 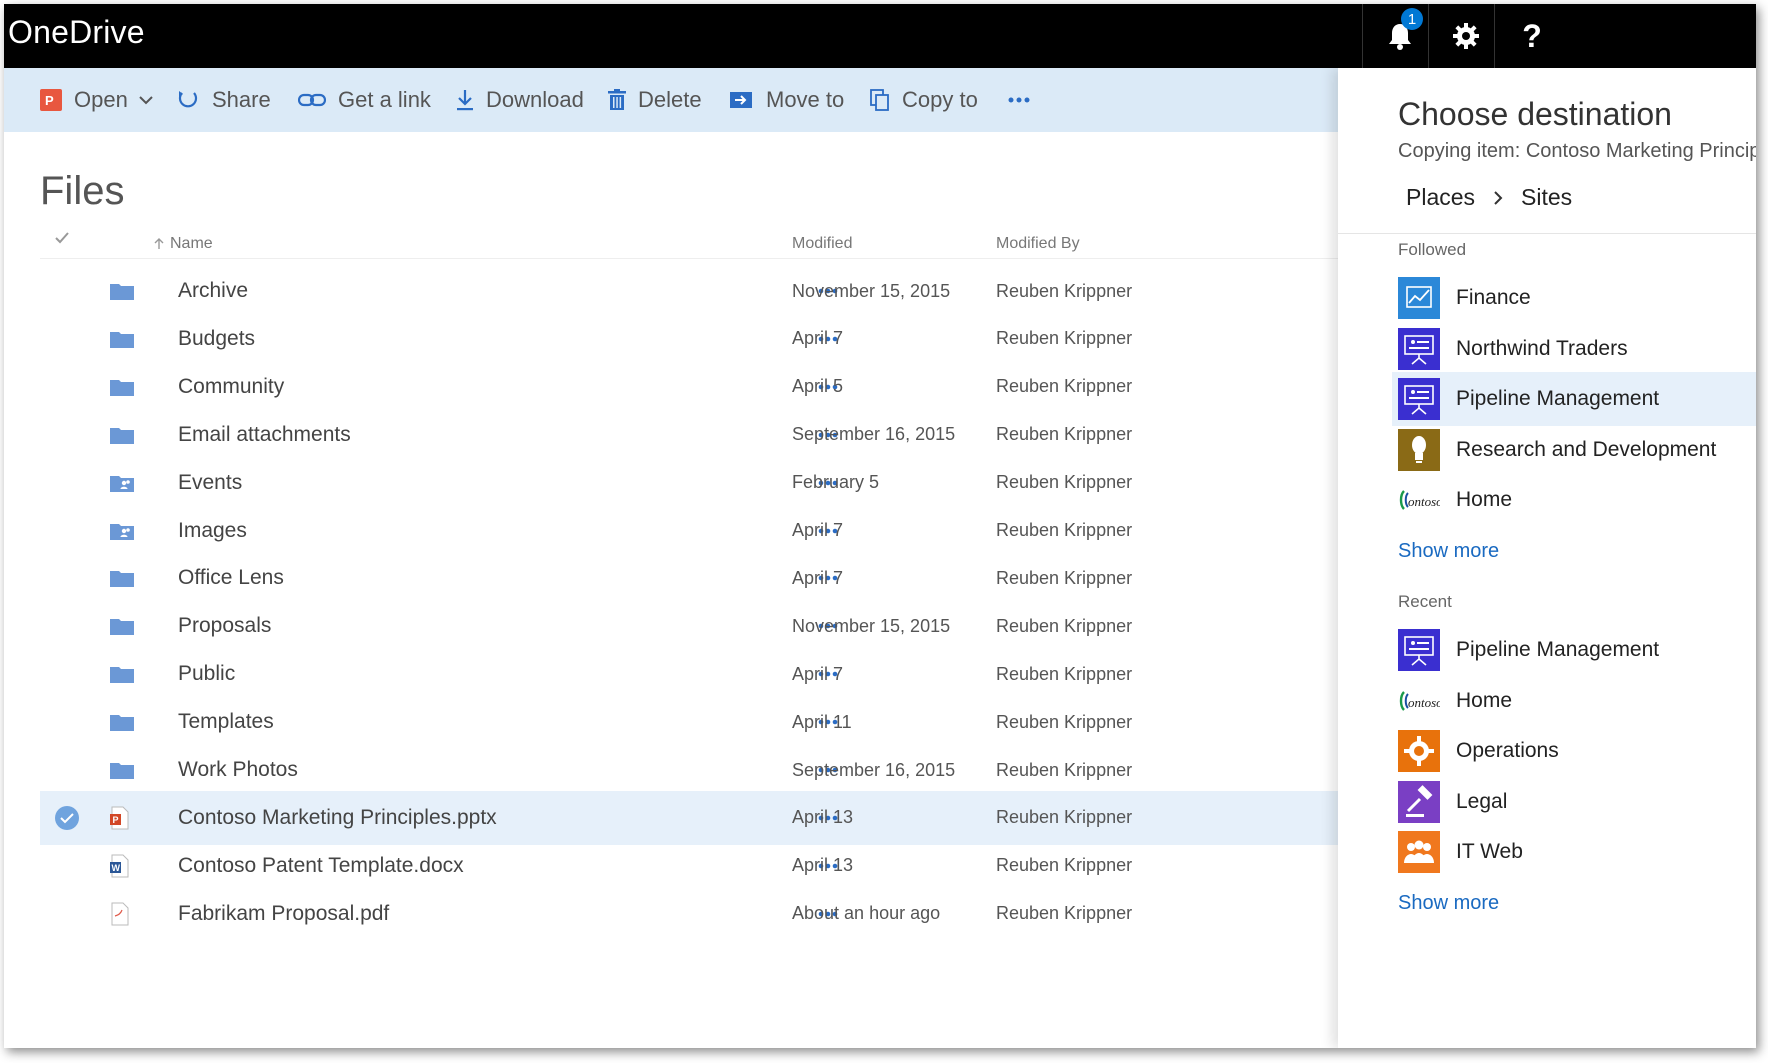 What do you see at coordinates (1574, 450) in the screenshot?
I see `site-item: Research and Development` at bounding box center [1574, 450].